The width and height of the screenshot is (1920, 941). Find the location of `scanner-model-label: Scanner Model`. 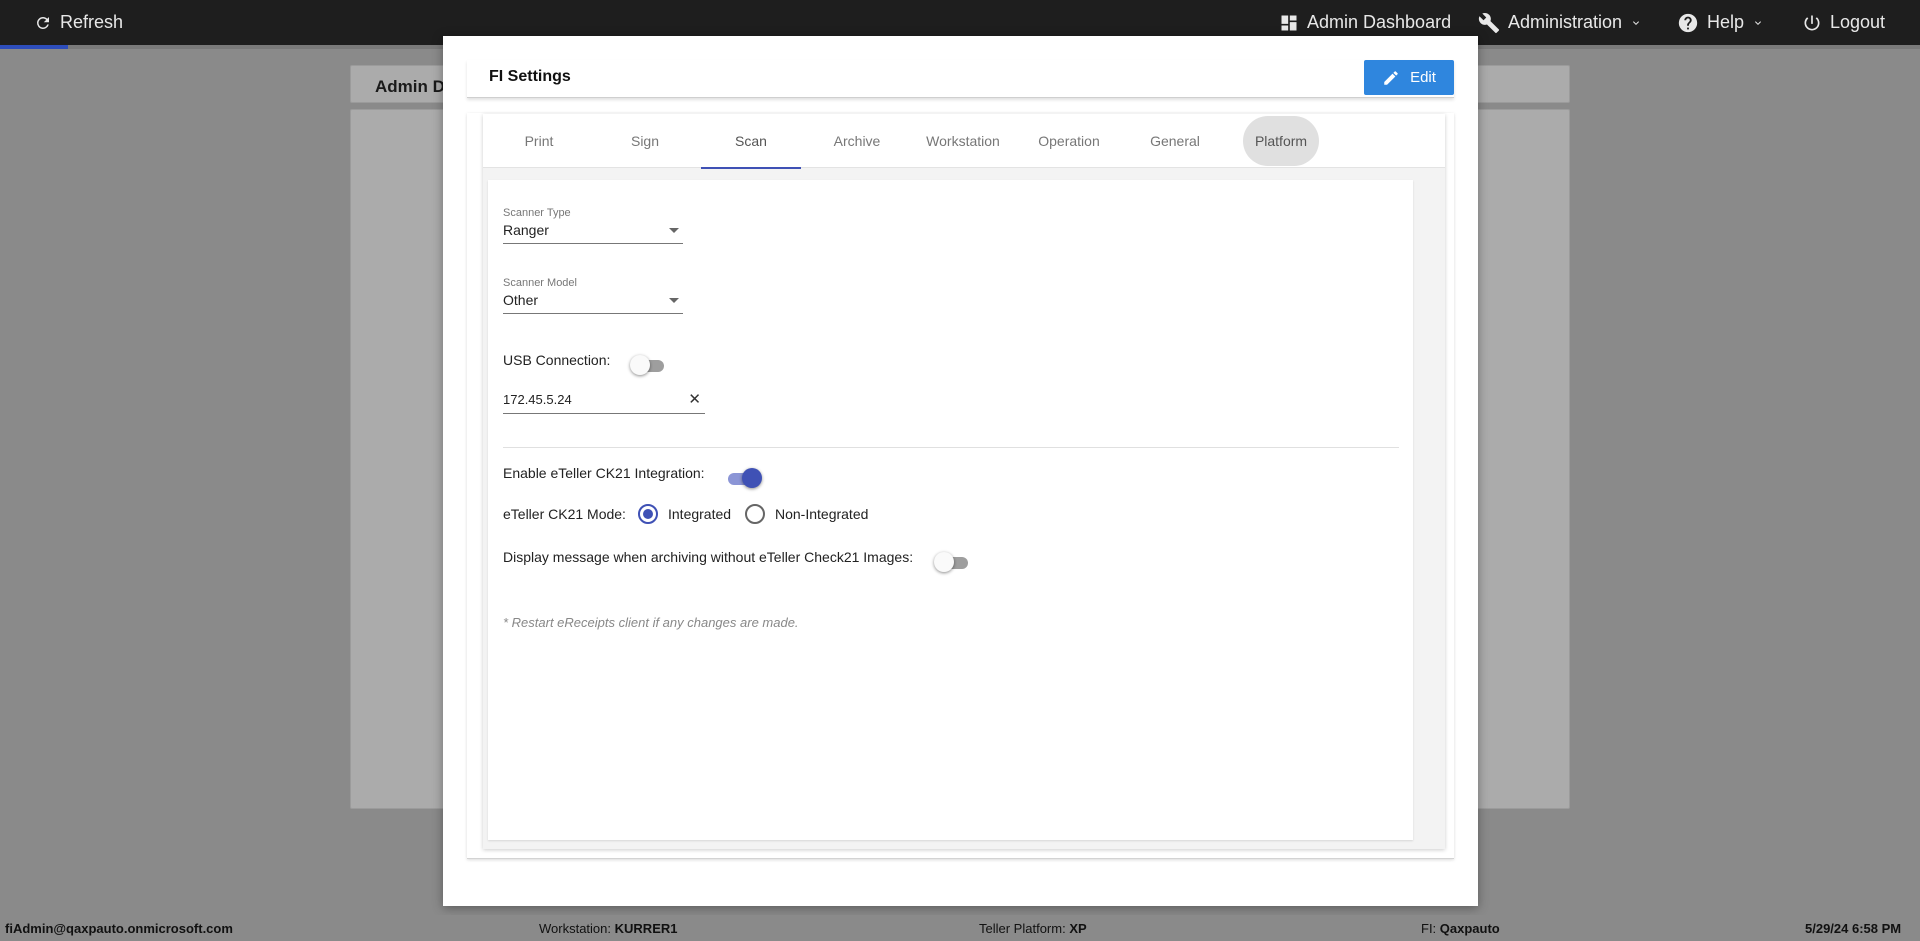

scanner-model-label: Scanner Model is located at coordinates (540, 283).